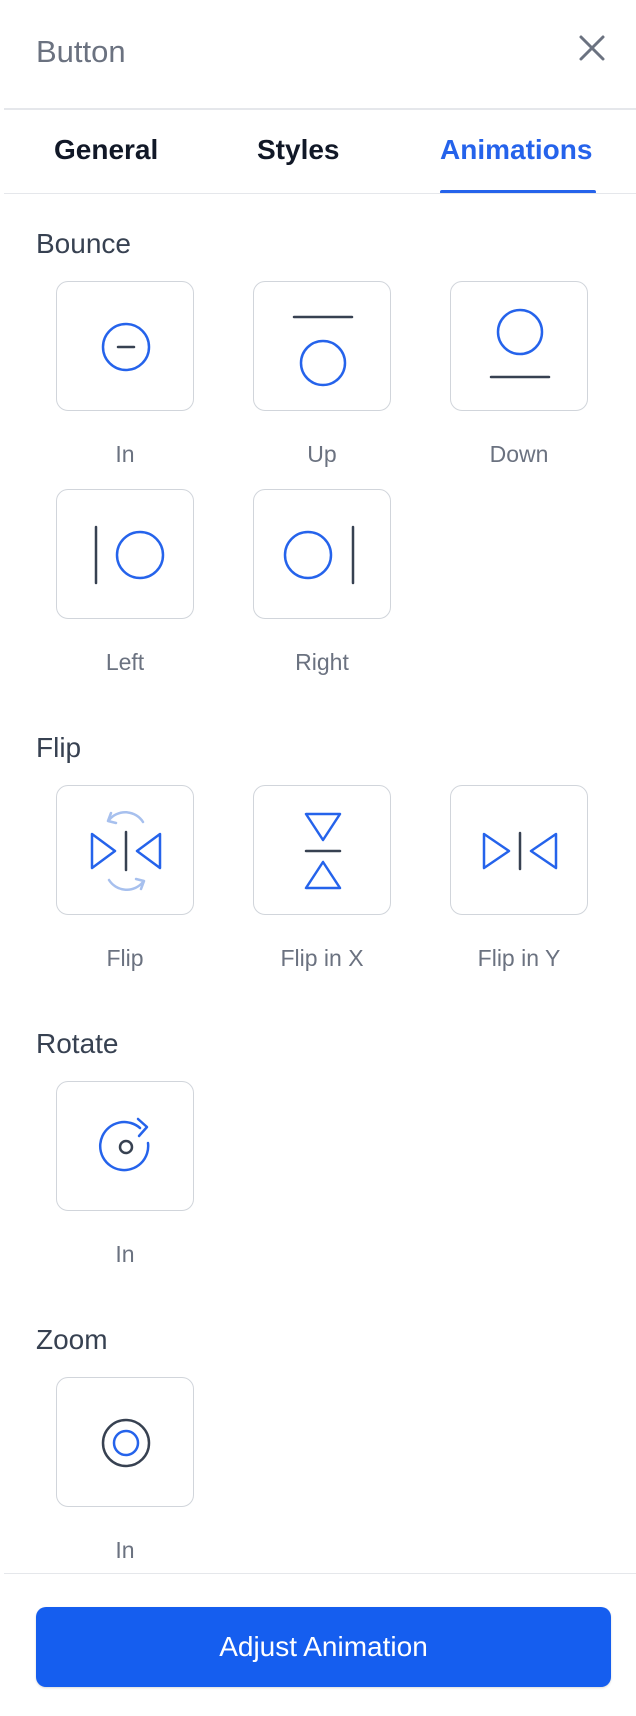 This screenshot has height=1716, width=636. What do you see at coordinates (81, 51) in the screenshot?
I see `panel-title: Button` at bounding box center [81, 51].